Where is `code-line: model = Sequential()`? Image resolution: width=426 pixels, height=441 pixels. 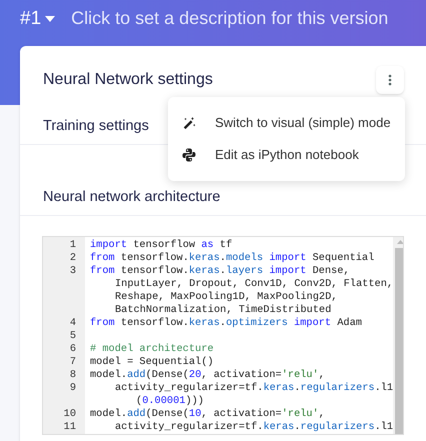 code-line: model = Sequential() is located at coordinates (152, 362).